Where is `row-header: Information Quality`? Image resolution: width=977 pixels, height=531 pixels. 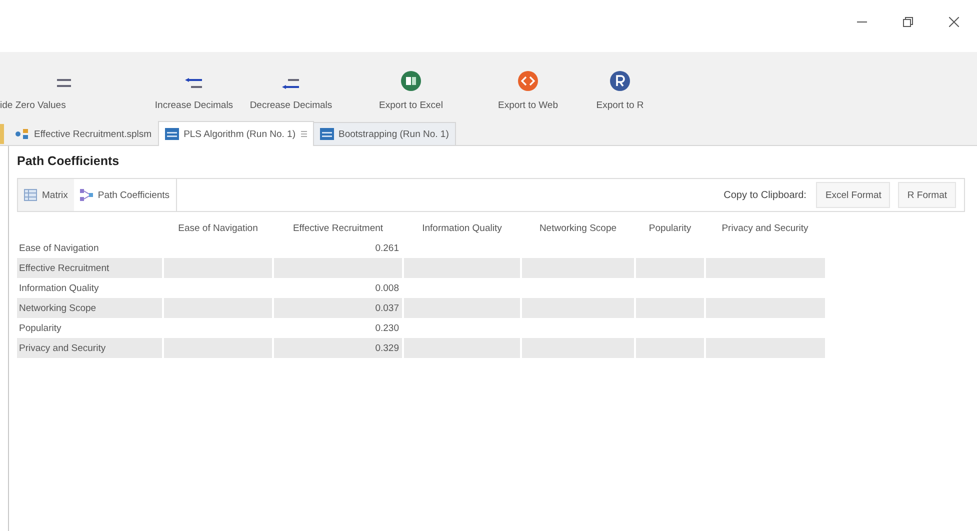 row-header: Information Quality is located at coordinates (90, 288).